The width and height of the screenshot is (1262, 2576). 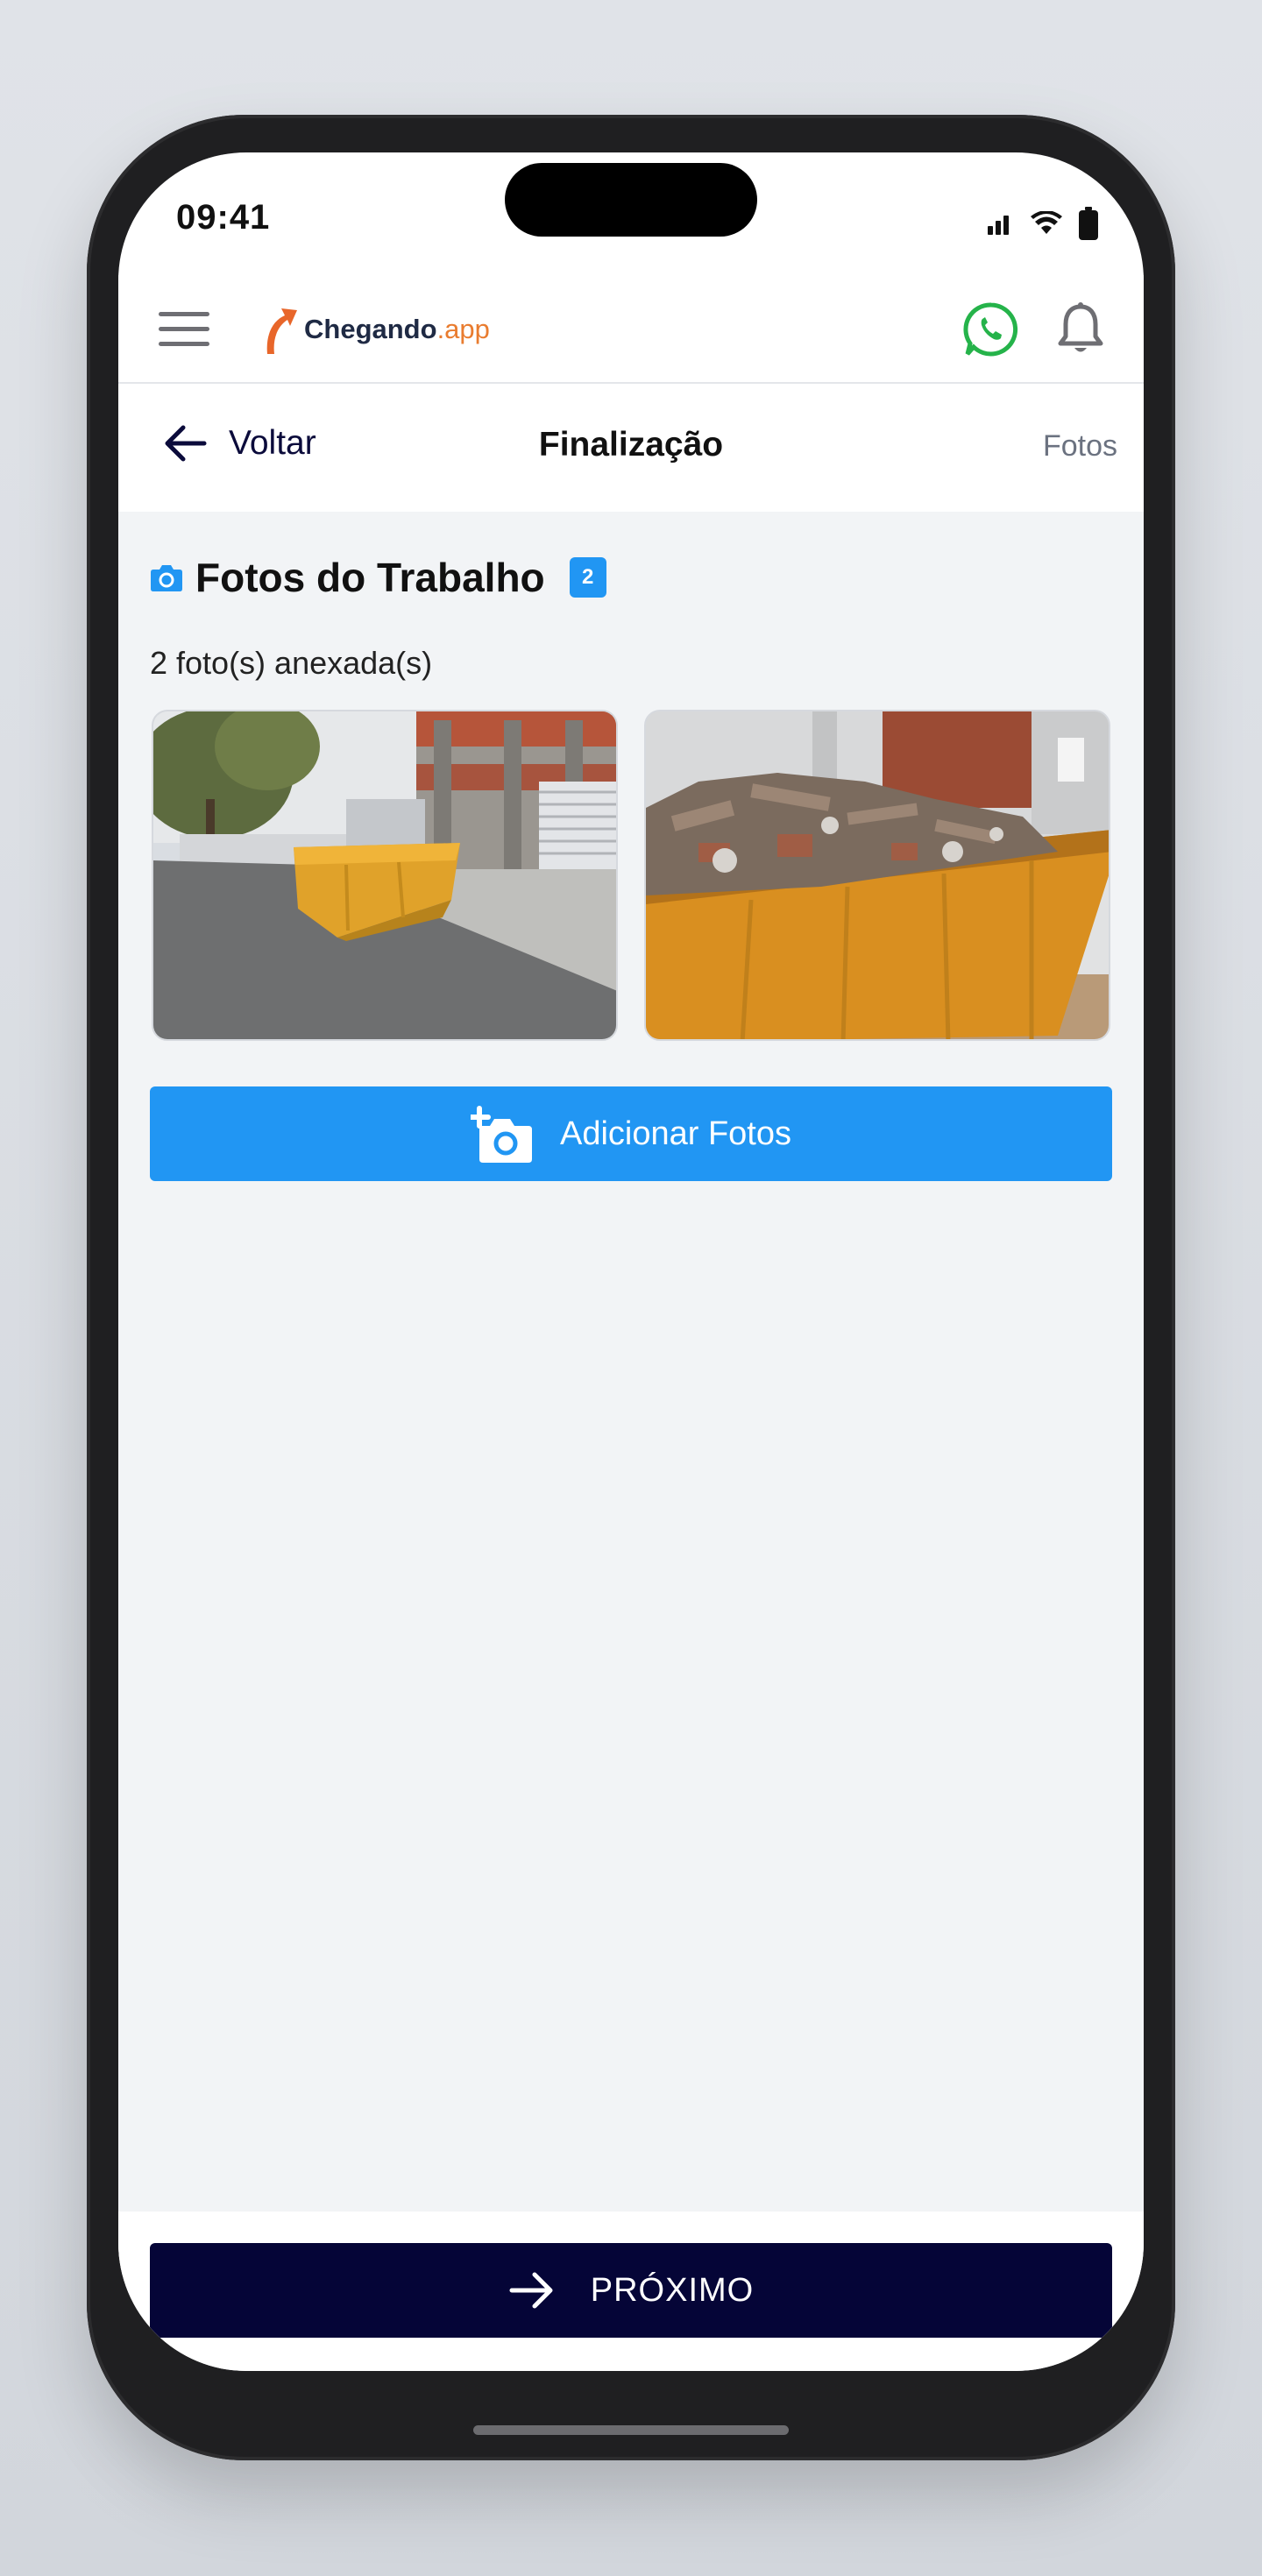 What do you see at coordinates (291, 663) in the screenshot?
I see `photo-count-text: 2 foto(s) anexada(s)` at bounding box center [291, 663].